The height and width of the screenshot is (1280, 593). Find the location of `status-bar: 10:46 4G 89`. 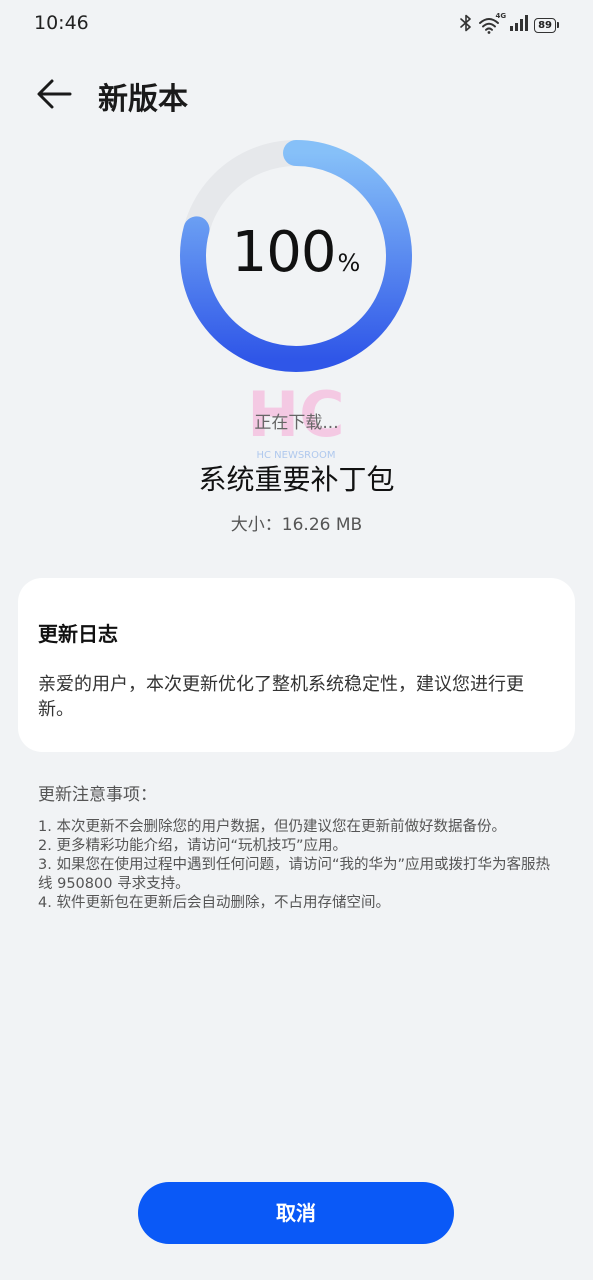

status-bar: 10:46 4G 89 is located at coordinates (296, 24).